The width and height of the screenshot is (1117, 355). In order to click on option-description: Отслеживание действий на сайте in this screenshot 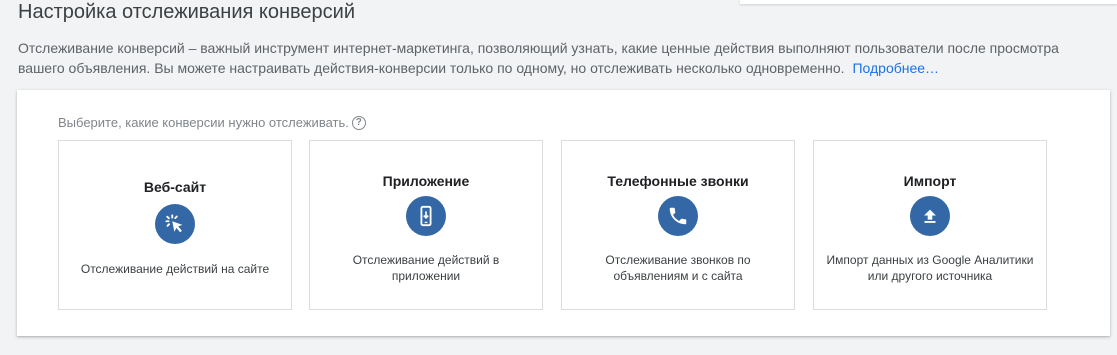, I will do `click(175, 269)`.